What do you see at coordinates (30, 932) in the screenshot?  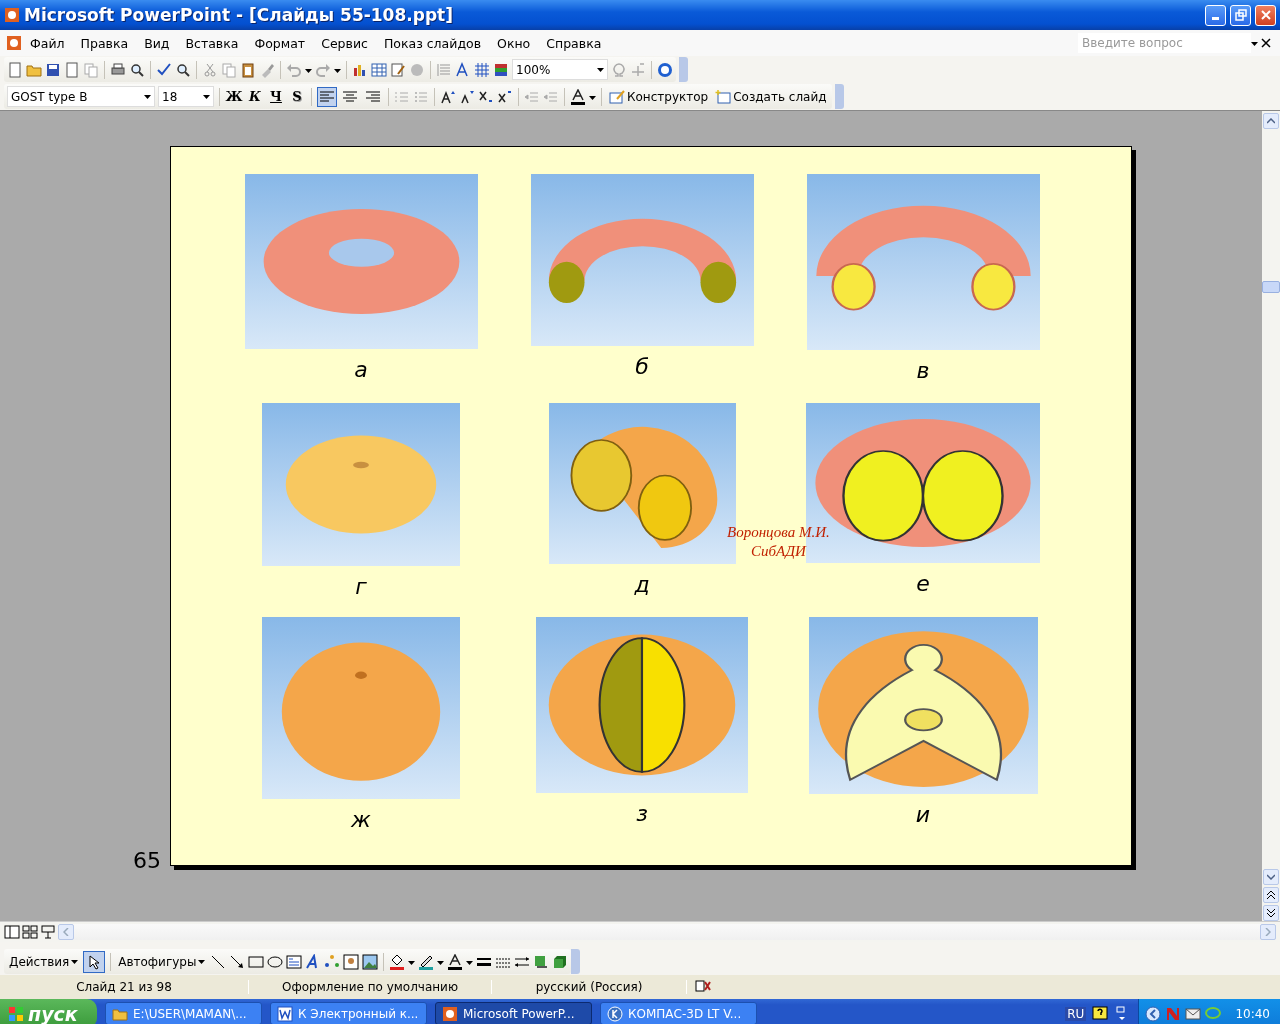 I see `slide-sorter-icon` at bounding box center [30, 932].